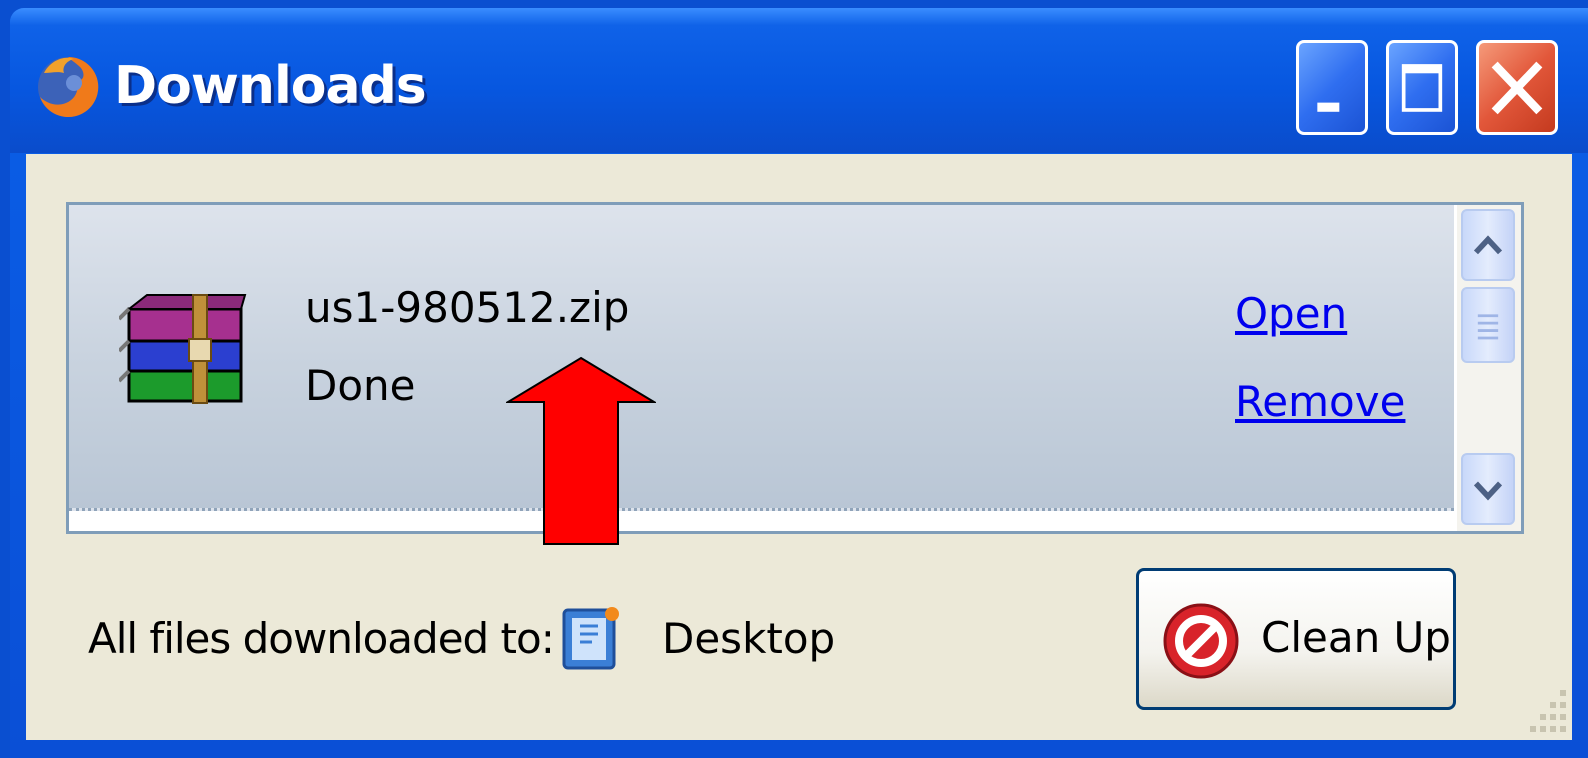 Image resolution: width=1588 pixels, height=758 pixels. I want to click on grip-lines-icon, so click(1488, 327).